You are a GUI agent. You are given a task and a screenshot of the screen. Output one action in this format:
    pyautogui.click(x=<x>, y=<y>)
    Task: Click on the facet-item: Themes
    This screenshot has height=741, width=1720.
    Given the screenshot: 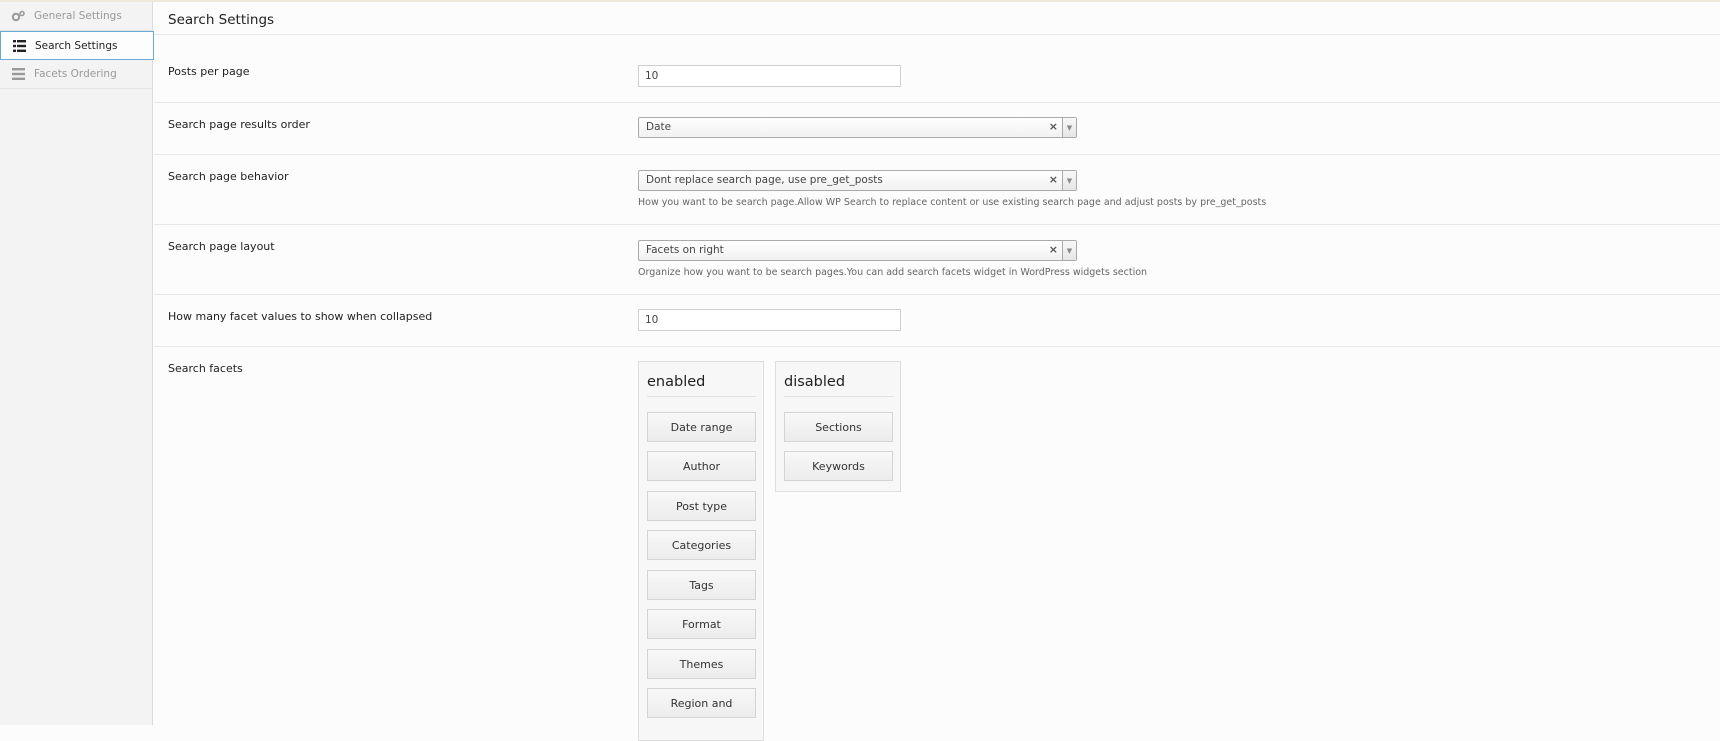 What is the action you would take?
    pyautogui.click(x=701, y=664)
    